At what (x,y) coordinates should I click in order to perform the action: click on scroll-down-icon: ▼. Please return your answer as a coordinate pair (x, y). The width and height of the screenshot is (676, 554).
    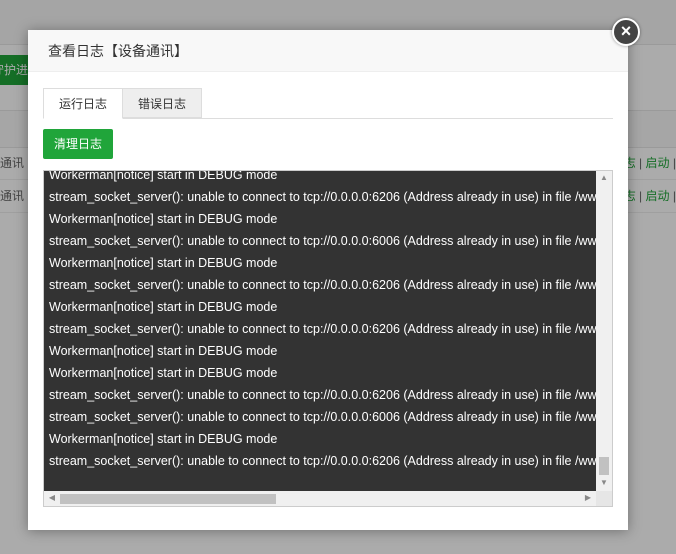
    Looking at the image, I should click on (604, 483).